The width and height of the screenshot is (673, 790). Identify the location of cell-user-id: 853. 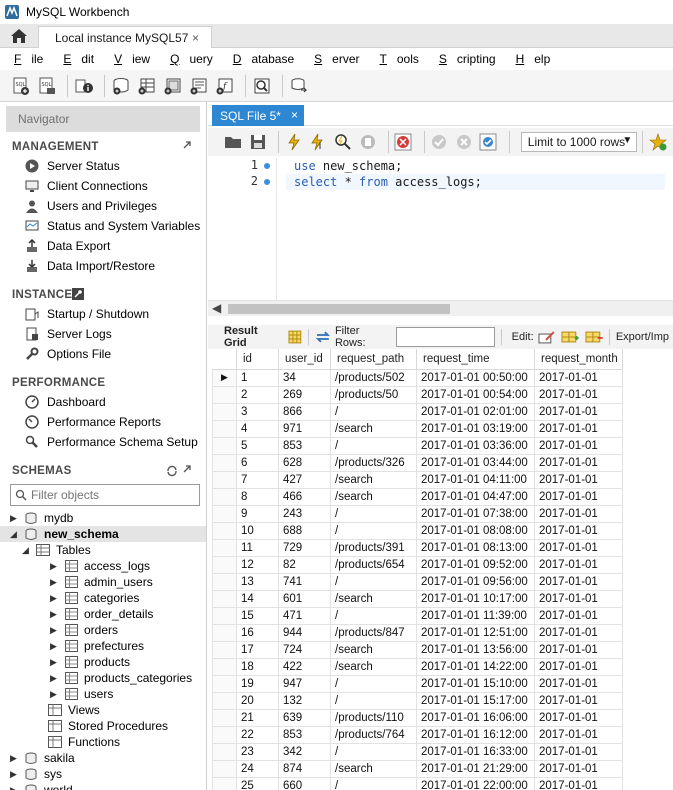
(304, 734).